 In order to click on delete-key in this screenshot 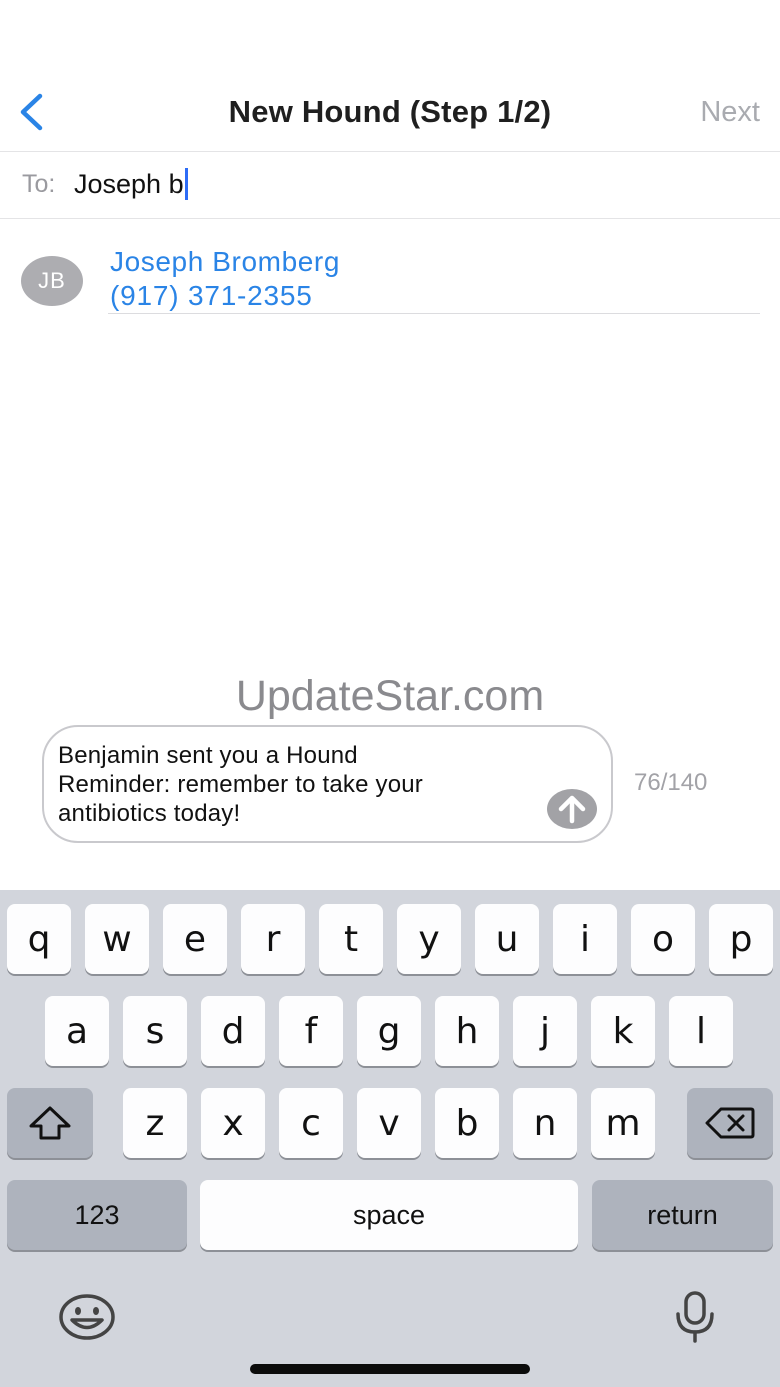, I will do `click(730, 1123)`.